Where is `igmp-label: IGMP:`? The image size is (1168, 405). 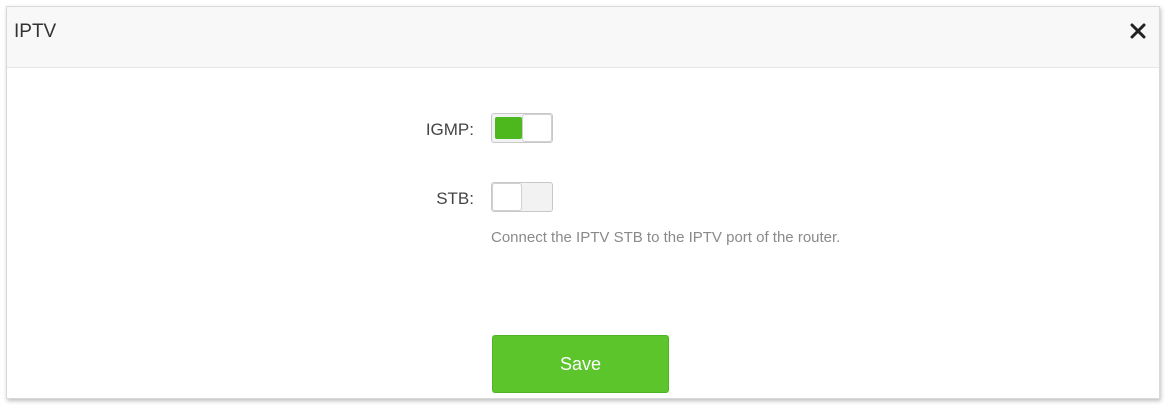 igmp-label: IGMP: is located at coordinates (449, 129).